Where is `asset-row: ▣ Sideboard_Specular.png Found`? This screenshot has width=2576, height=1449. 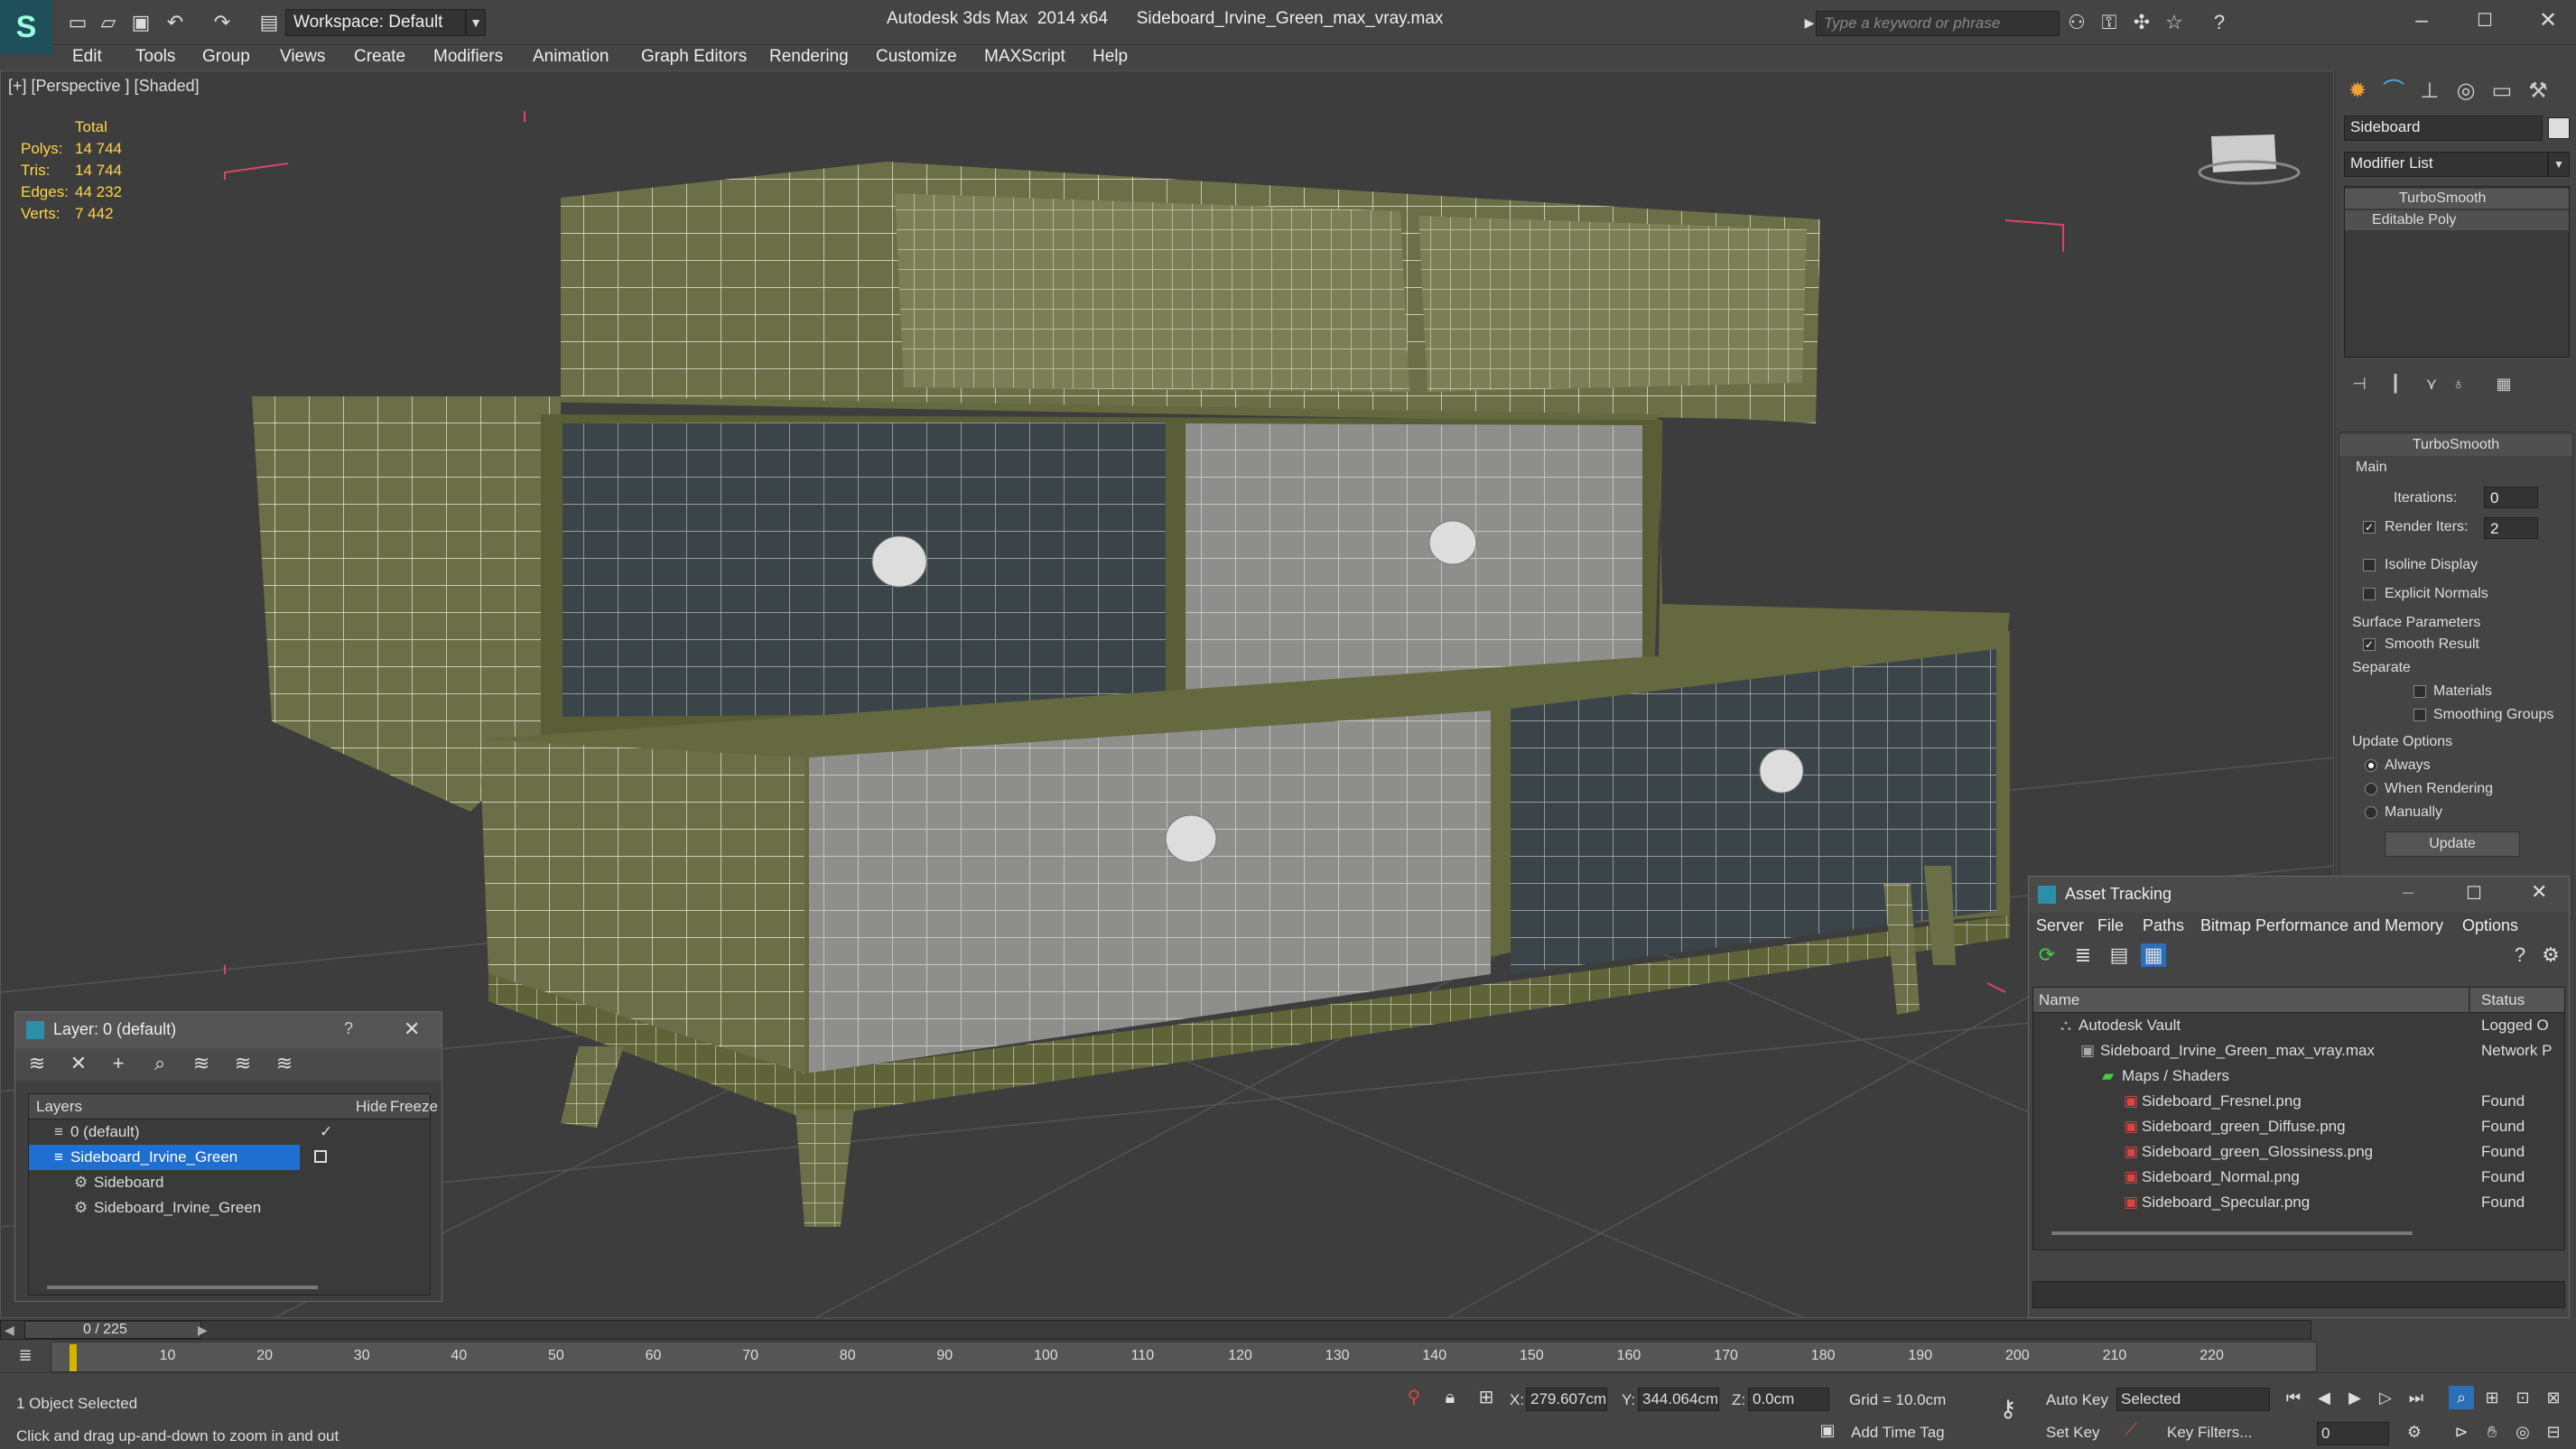 asset-row: ▣ Sideboard_Specular.png Found is located at coordinates (2298, 1202).